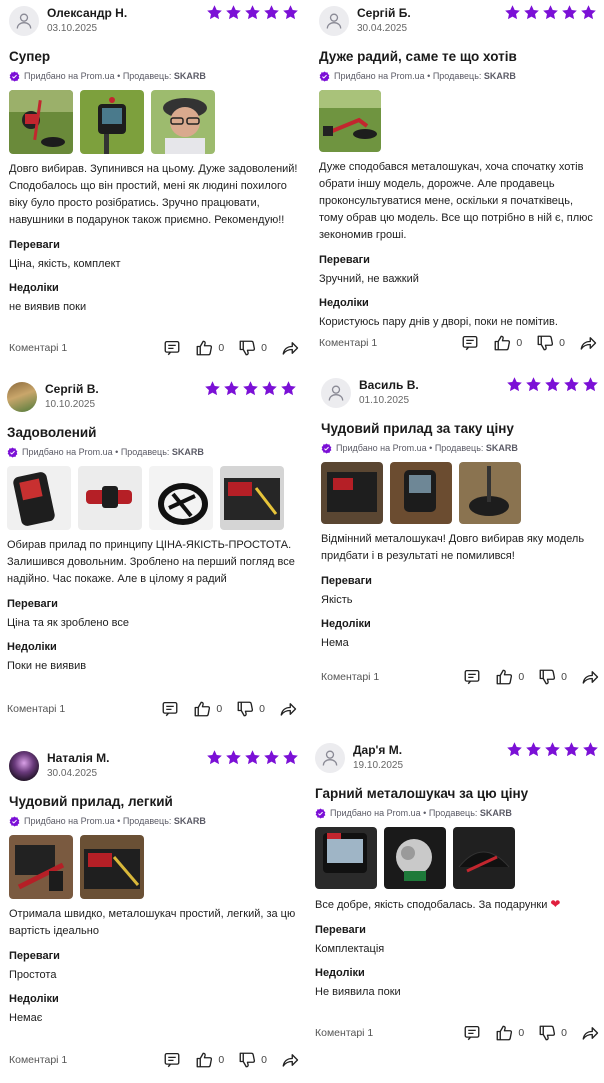 The image size is (604, 1083). What do you see at coordinates (33, 975) in the screenshot?
I see `pros-text: Простота` at bounding box center [33, 975].